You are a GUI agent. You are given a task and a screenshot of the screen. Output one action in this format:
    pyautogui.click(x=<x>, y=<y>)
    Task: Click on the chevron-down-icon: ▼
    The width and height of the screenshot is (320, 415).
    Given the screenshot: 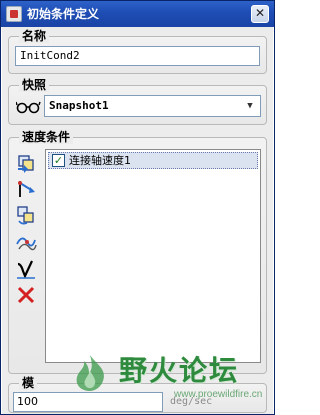 What is the action you would take?
    pyautogui.click(x=250, y=106)
    